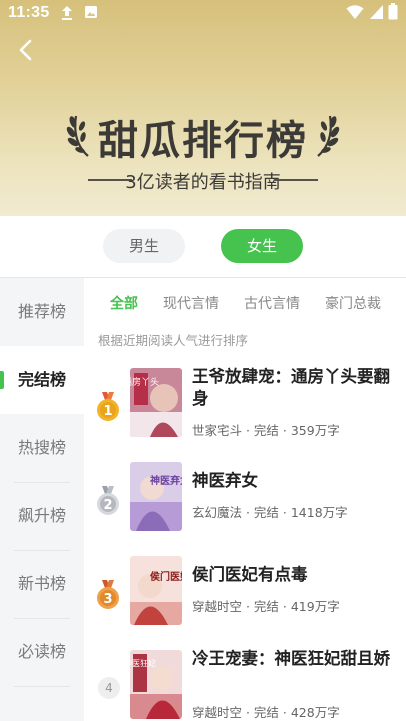  What do you see at coordinates (266, 712) in the screenshot?
I see `book-meta: 穿越时空 · 完结 · 428万字` at bounding box center [266, 712].